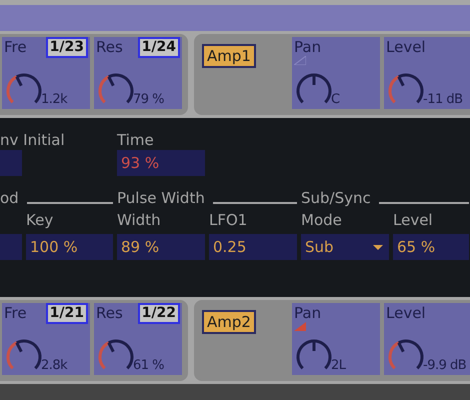 The height and width of the screenshot is (400, 470). What do you see at coordinates (431, 247) in the screenshot?
I see `input-field: 65 %` at bounding box center [431, 247].